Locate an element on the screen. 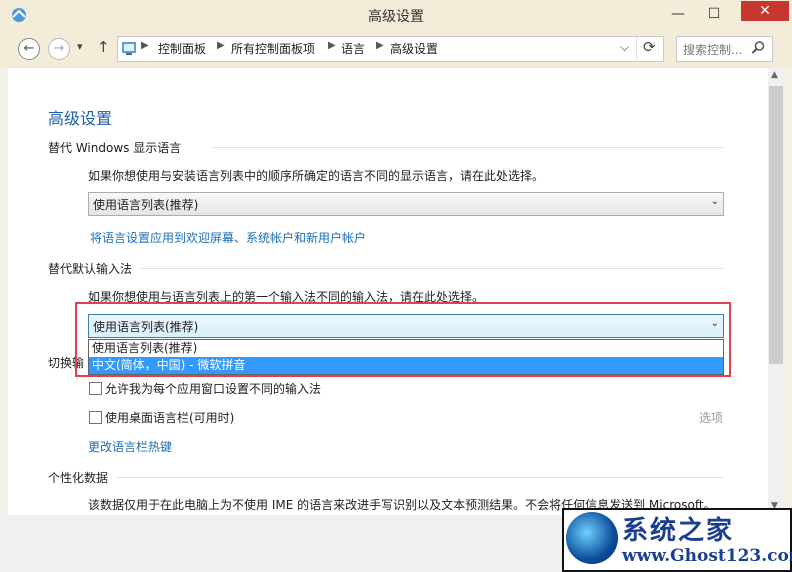 The height and width of the screenshot is (572, 792). per-app-input-label: 允许我为每个应用窗口设置不同的输入法 is located at coordinates (213, 389).